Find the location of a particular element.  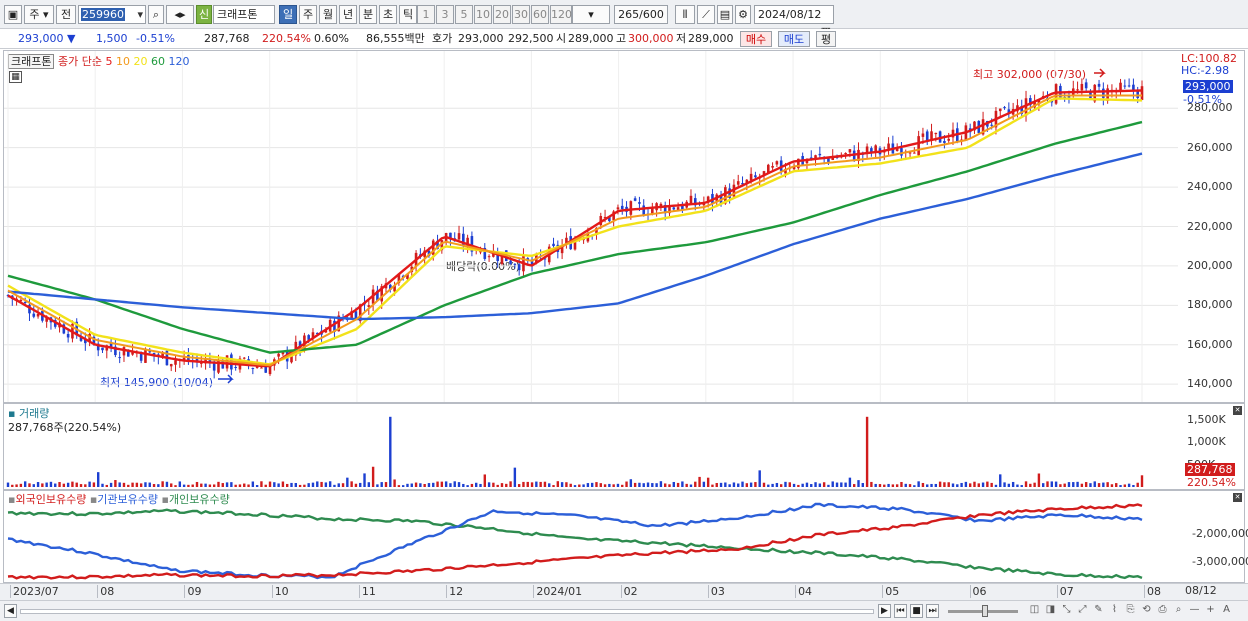

interval-tab: 년 is located at coordinates (348, 14).